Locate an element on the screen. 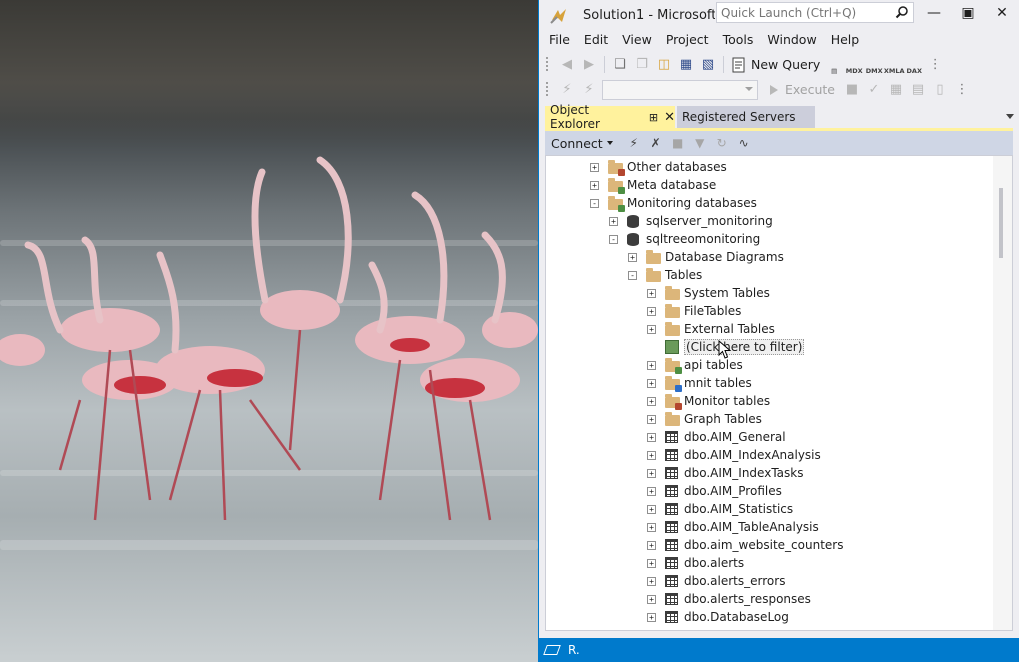 The width and height of the screenshot is (1019, 662). tab-registered-servers: Registered Servers is located at coordinates (746, 117).